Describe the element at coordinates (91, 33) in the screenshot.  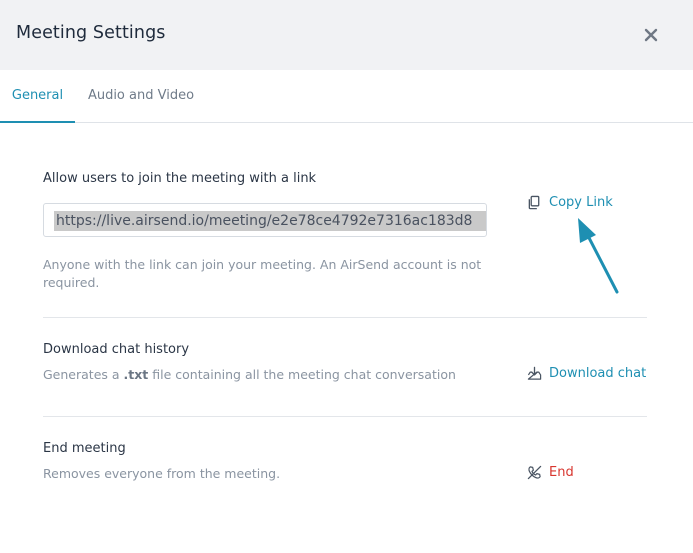
I see `dialog-title: Meeting Settings` at that location.